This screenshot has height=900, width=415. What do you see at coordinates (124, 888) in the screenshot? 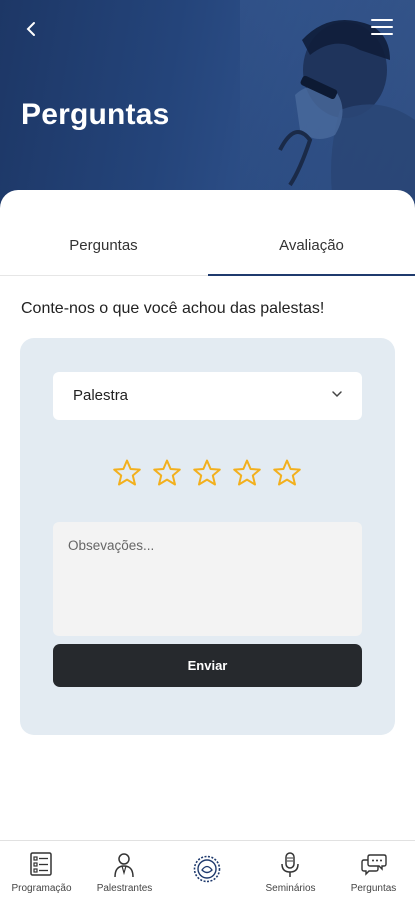
I see `nav-label: Palestrantes` at bounding box center [124, 888].